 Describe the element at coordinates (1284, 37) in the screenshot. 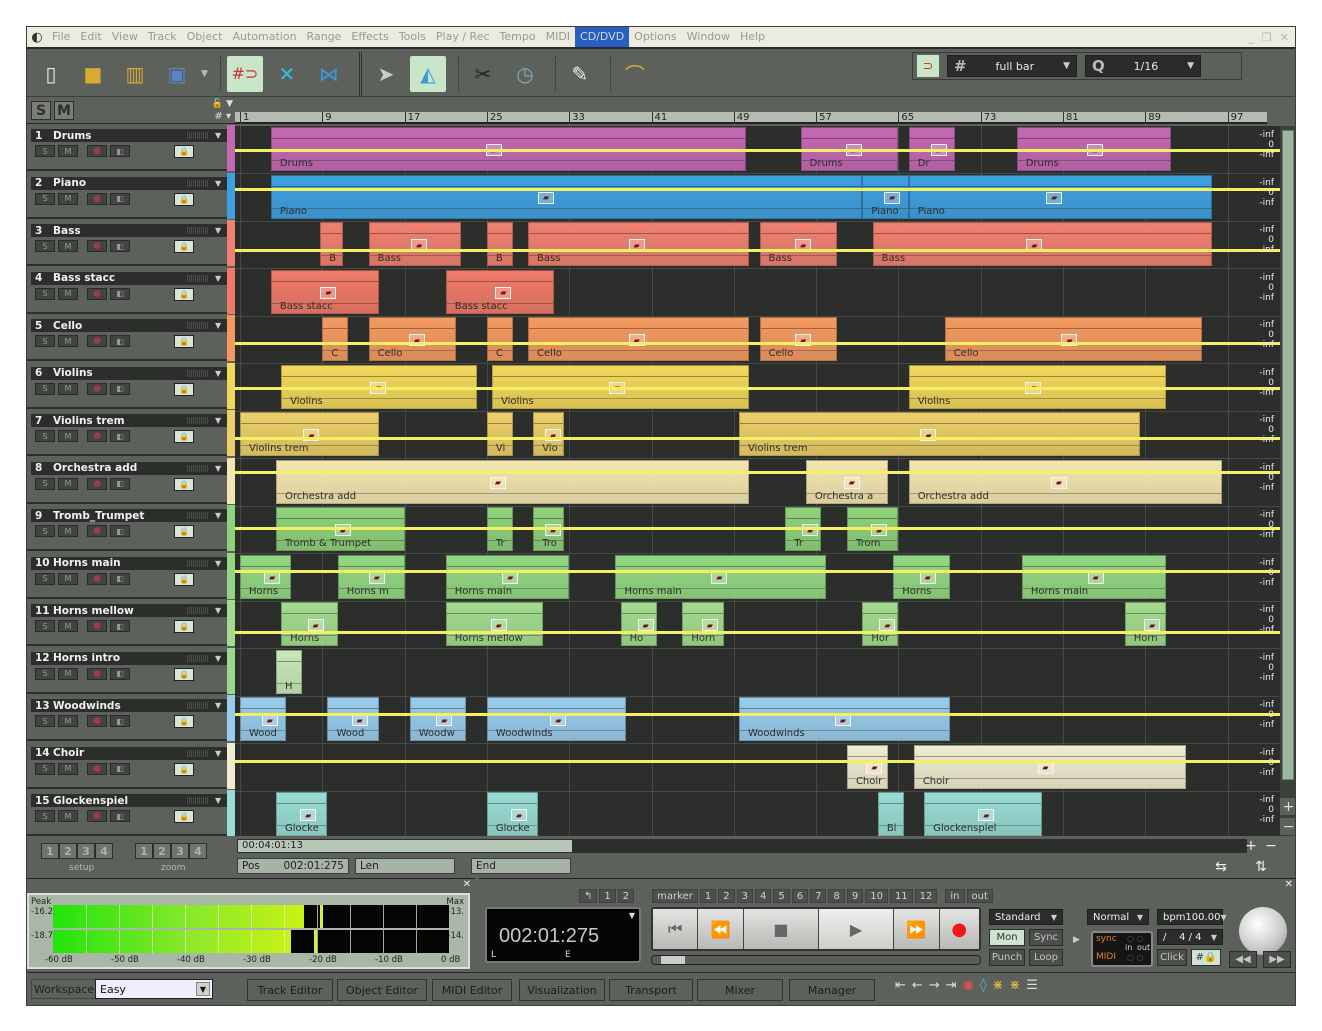

I see `close-icon: ✕` at that location.